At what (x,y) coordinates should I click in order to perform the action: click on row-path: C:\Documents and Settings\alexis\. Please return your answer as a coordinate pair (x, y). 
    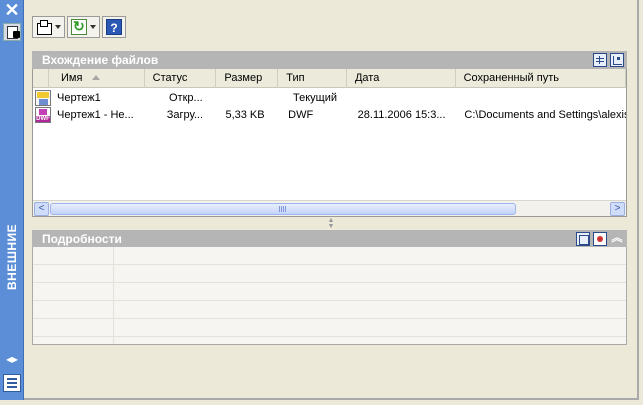
    Looking at the image, I should click on (545, 115).